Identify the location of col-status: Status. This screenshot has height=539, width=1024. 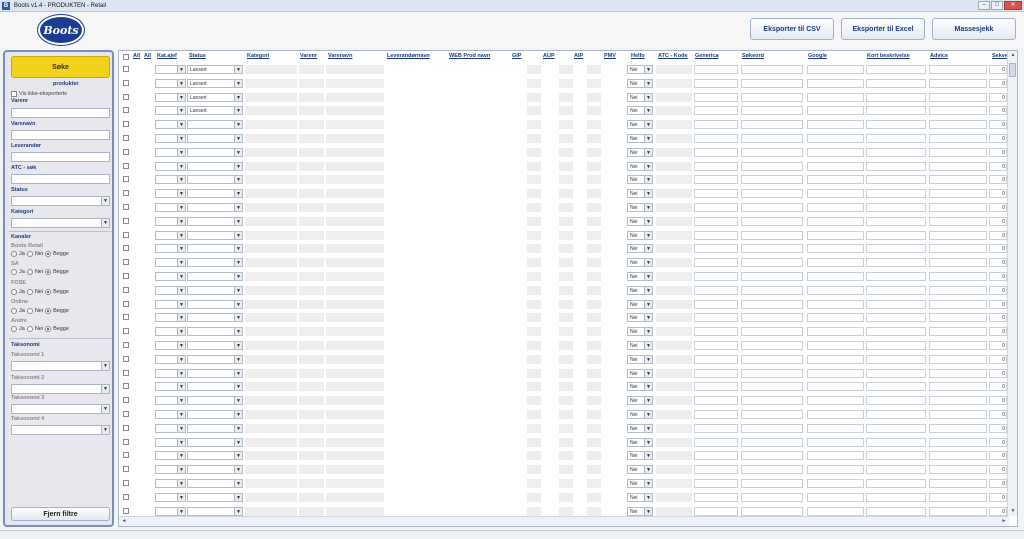
(197, 56).